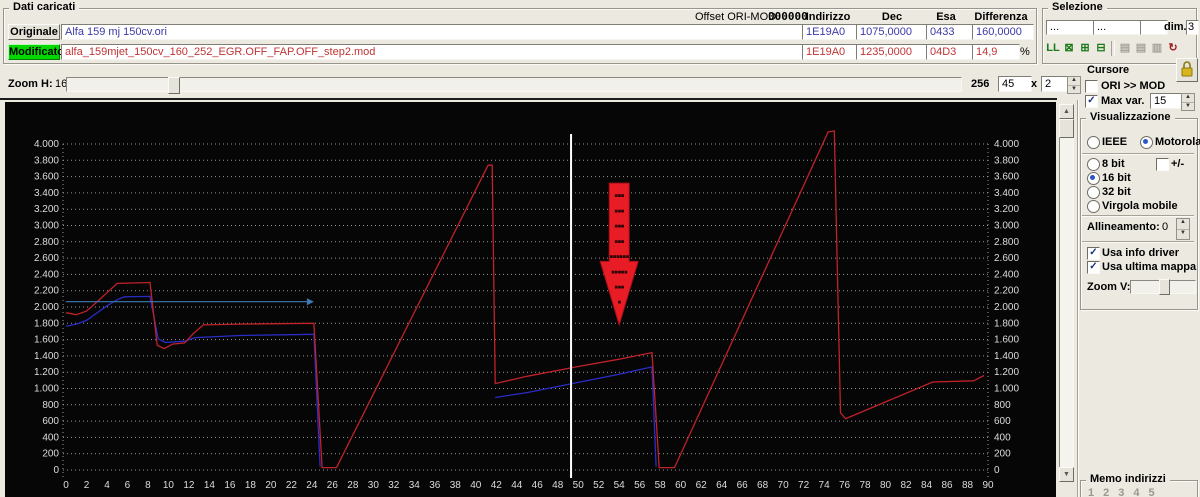 This screenshot has height=497, width=1200. What do you see at coordinates (1091, 101) in the screenshot?
I see `max-var-checkbox: ✓` at bounding box center [1091, 101].